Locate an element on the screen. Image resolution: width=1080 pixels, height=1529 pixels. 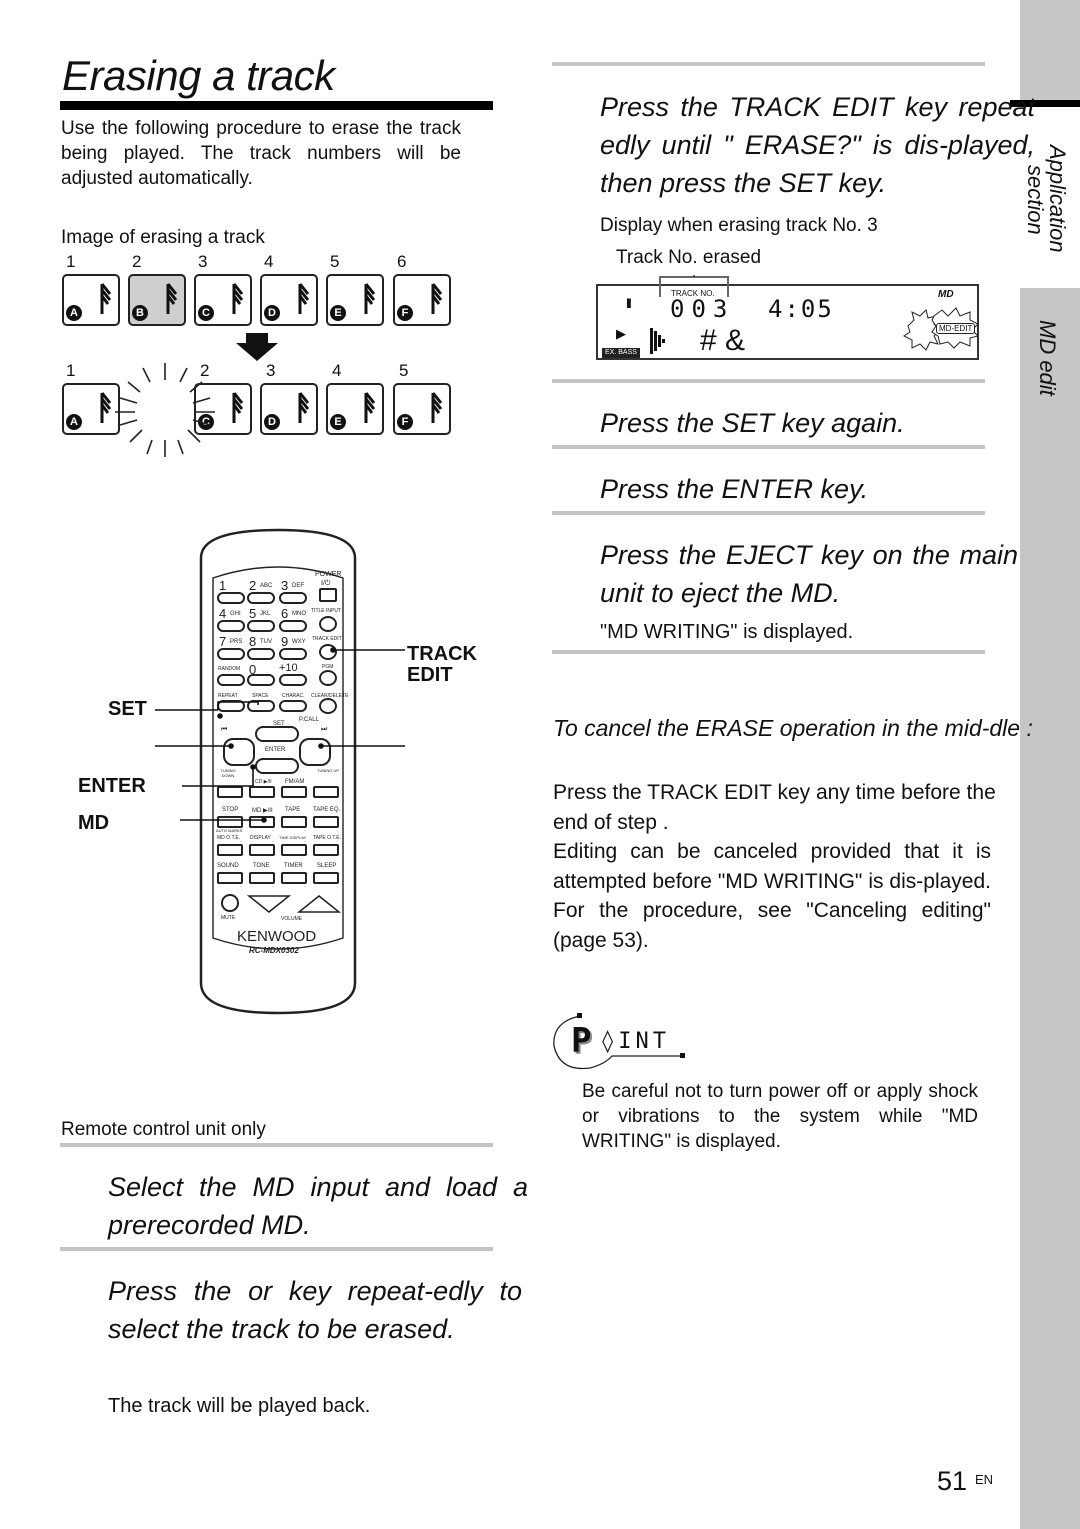
track-letter: B is located at coordinates (140, 313).